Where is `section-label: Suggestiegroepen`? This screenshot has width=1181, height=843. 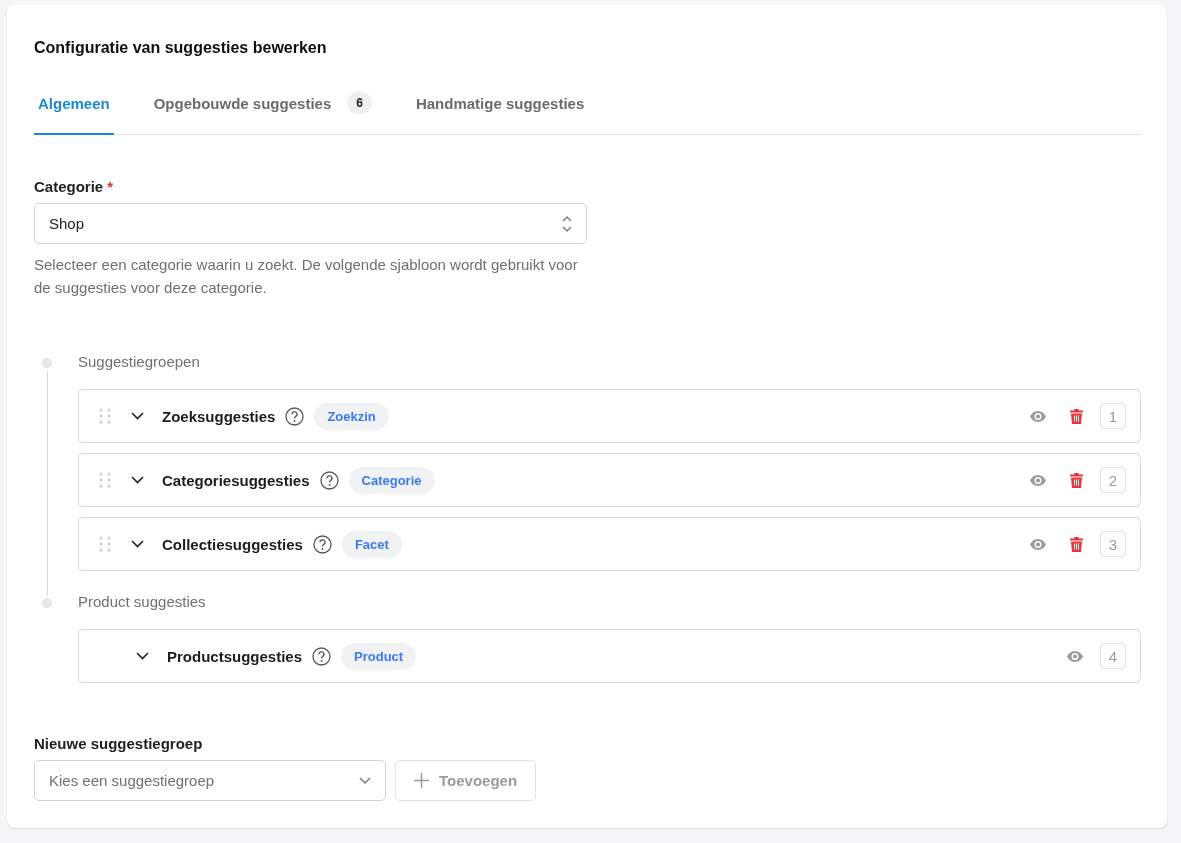 section-label: Suggestiegroepen is located at coordinates (139, 361).